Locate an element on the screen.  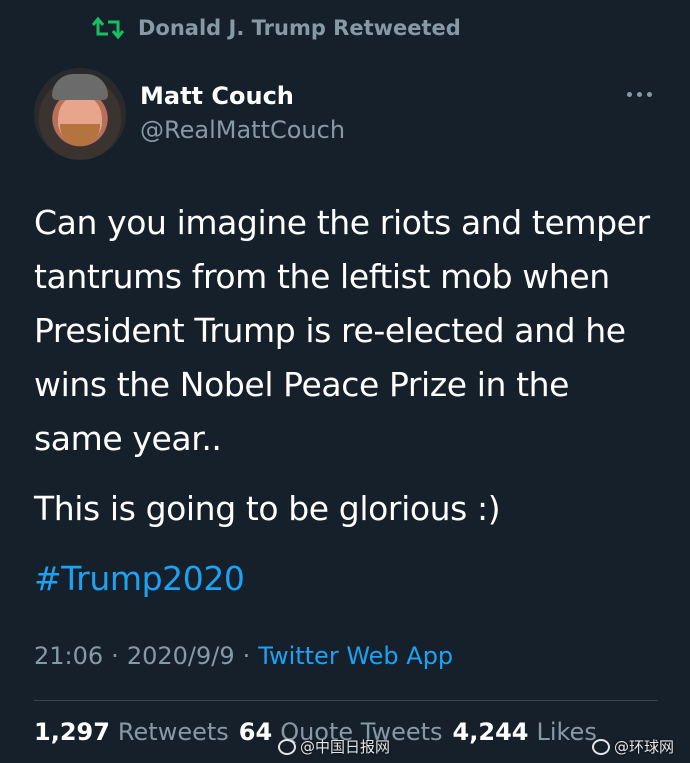
hashtag-link: #Trump2020 is located at coordinates (139, 579).